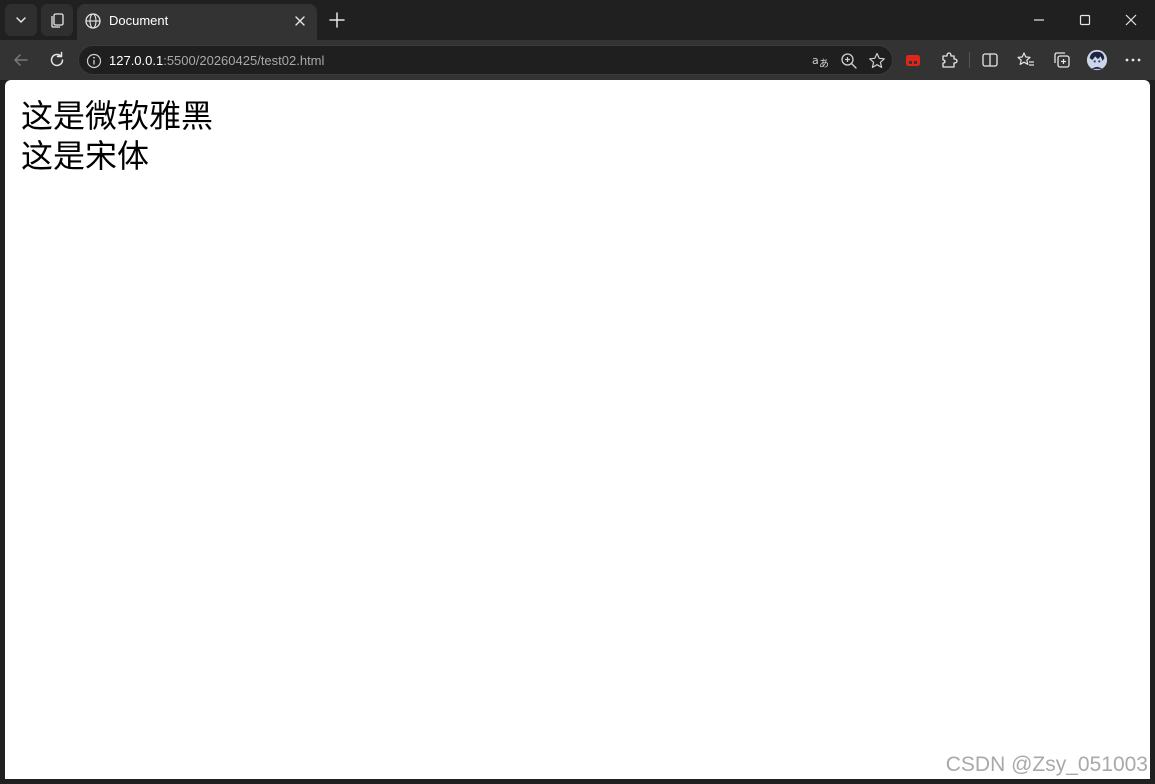 The width and height of the screenshot is (1155, 784). I want to click on window-close-button, so click(1131, 20).